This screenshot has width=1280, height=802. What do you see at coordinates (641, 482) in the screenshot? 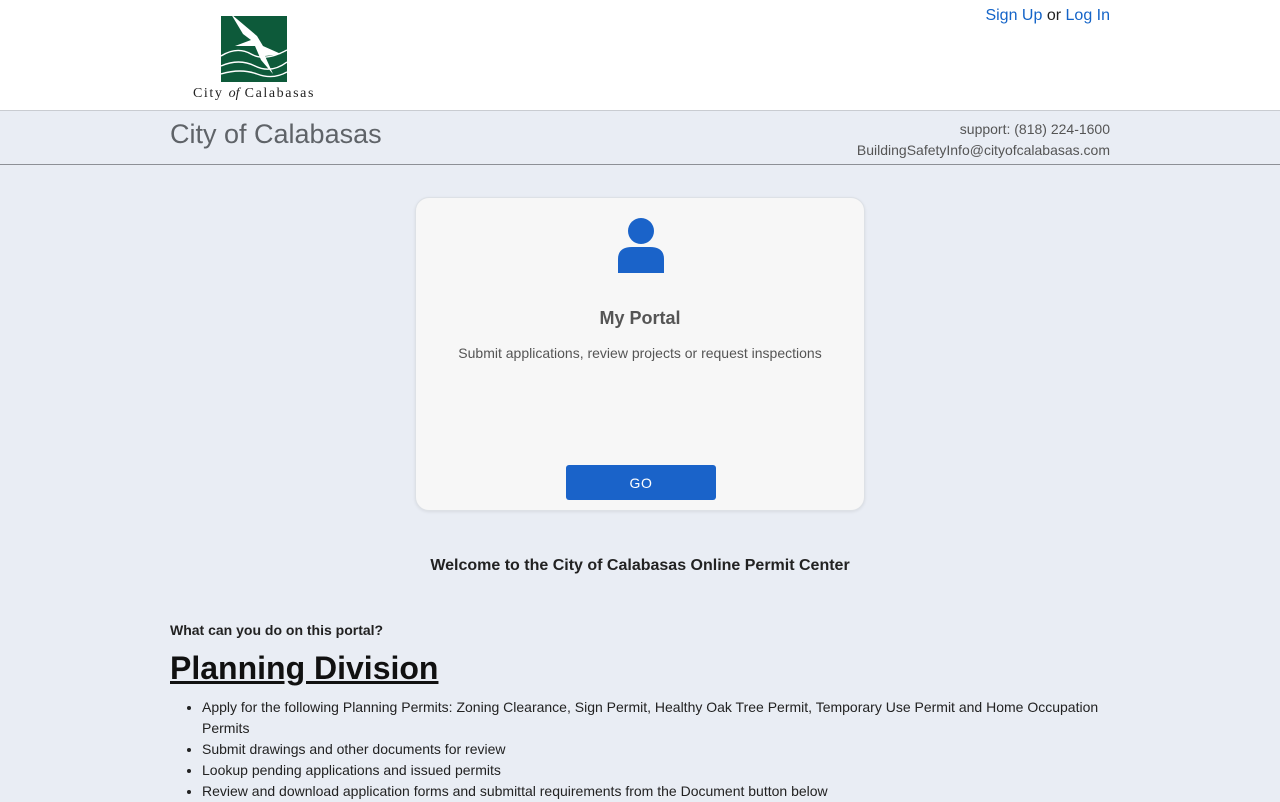
I see `go-button: GO` at bounding box center [641, 482].